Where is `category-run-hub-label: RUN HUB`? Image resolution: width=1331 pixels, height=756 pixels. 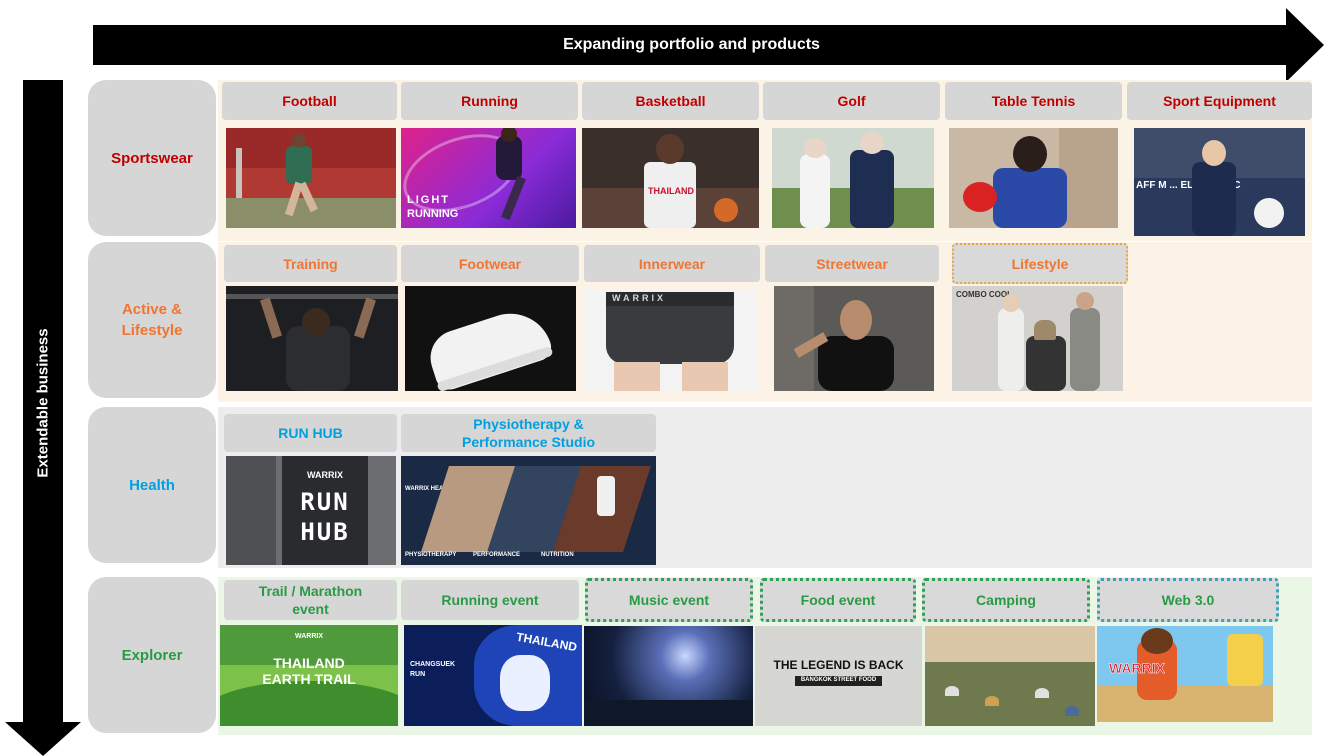 category-run-hub-label: RUN HUB is located at coordinates (310, 433).